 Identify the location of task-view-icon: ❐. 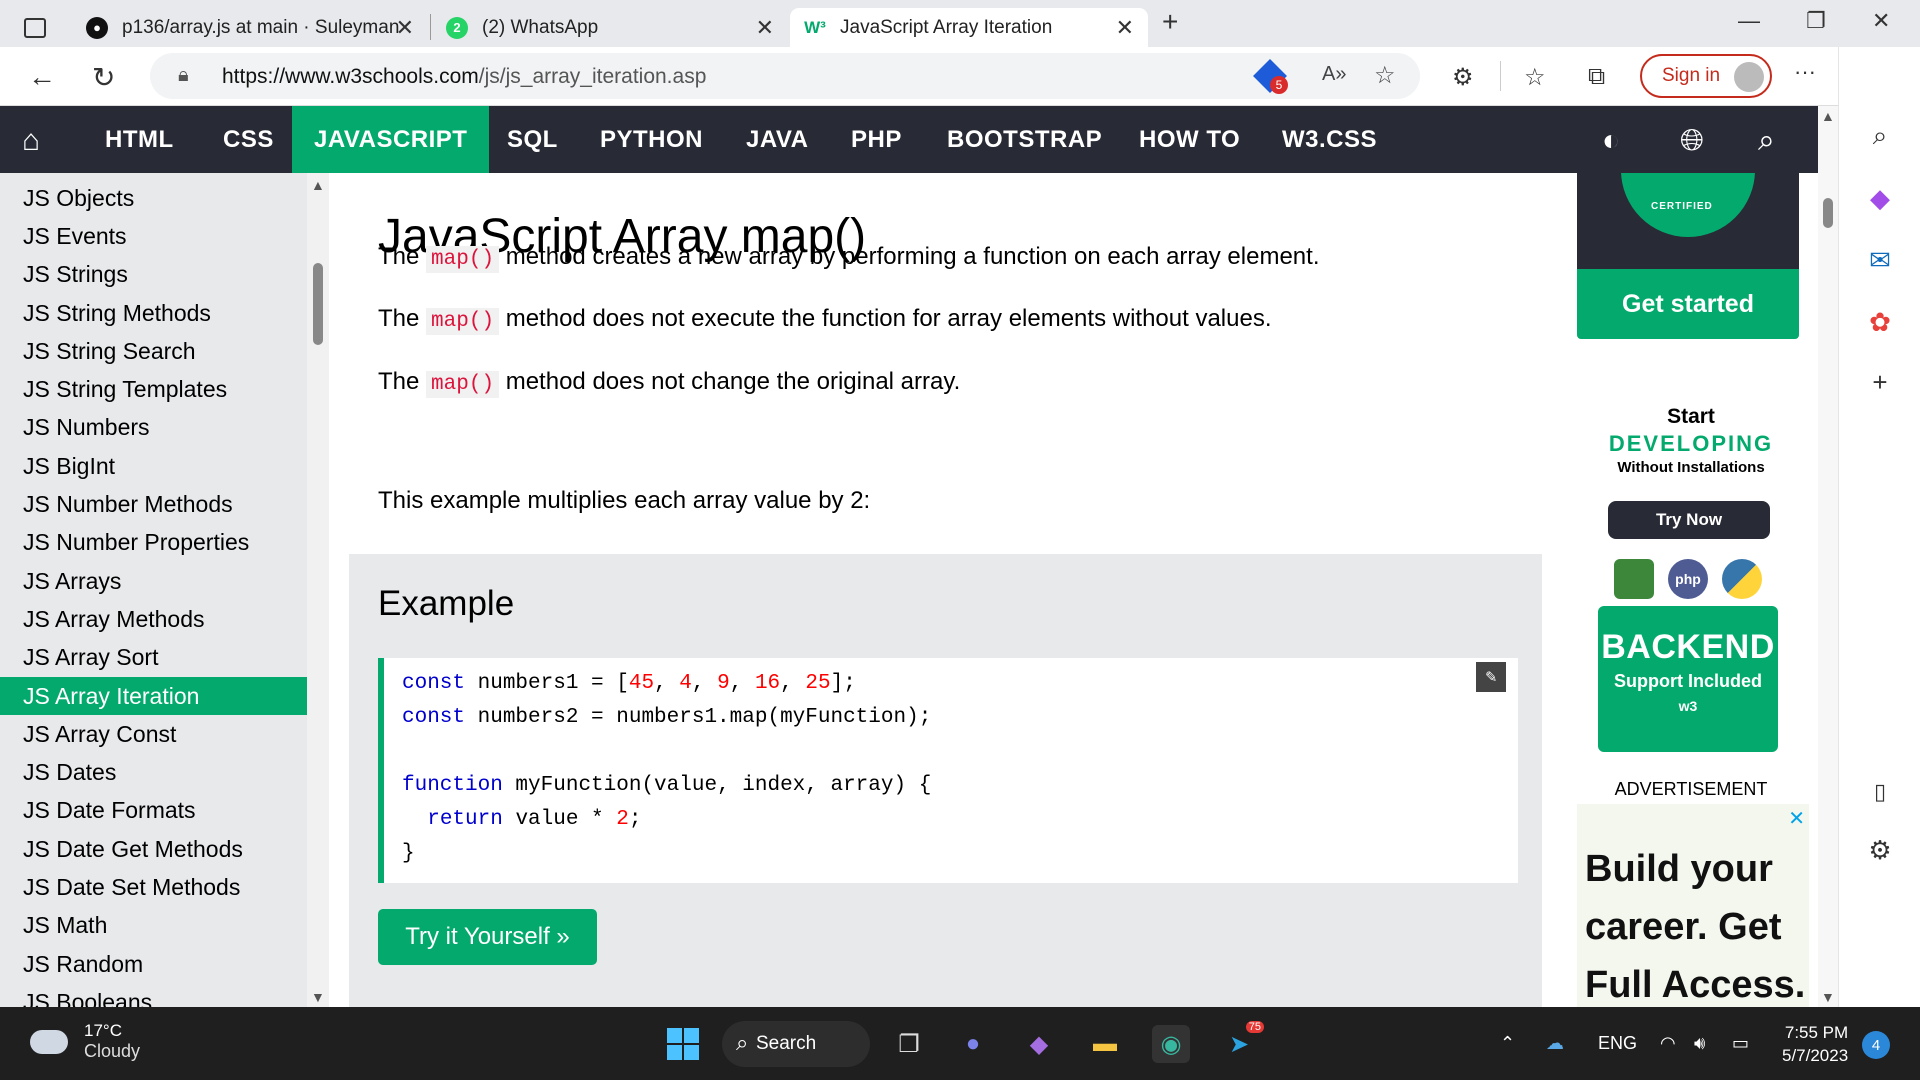
(909, 1044).